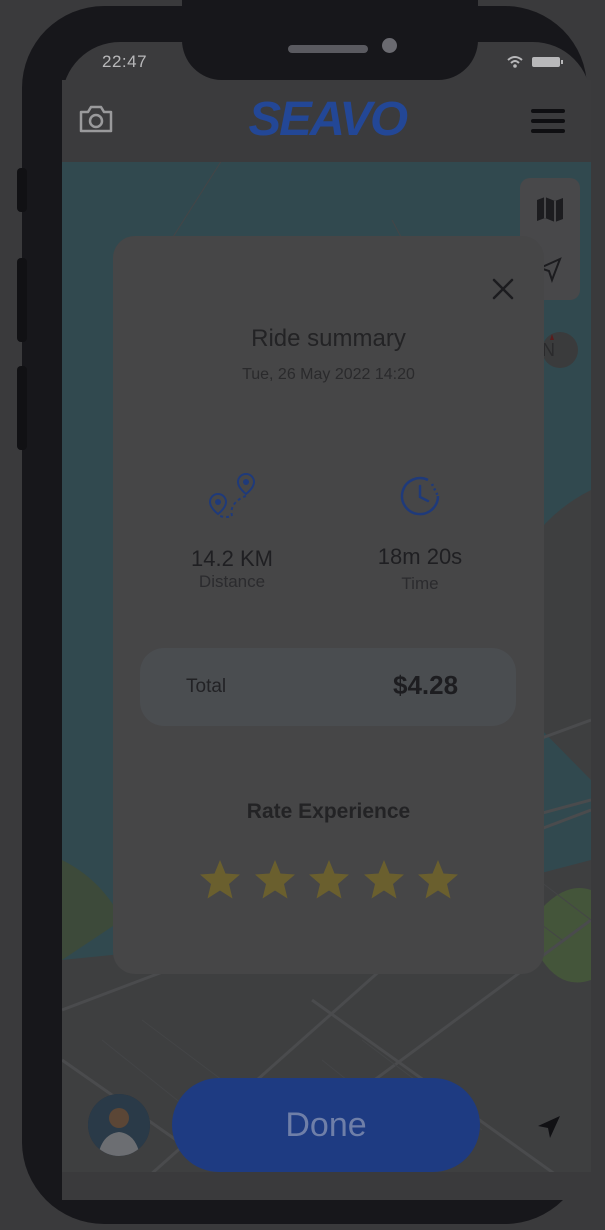  Describe the element at coordinates (328, 49) in the screenshot. I see `speaker-grille` at that location.